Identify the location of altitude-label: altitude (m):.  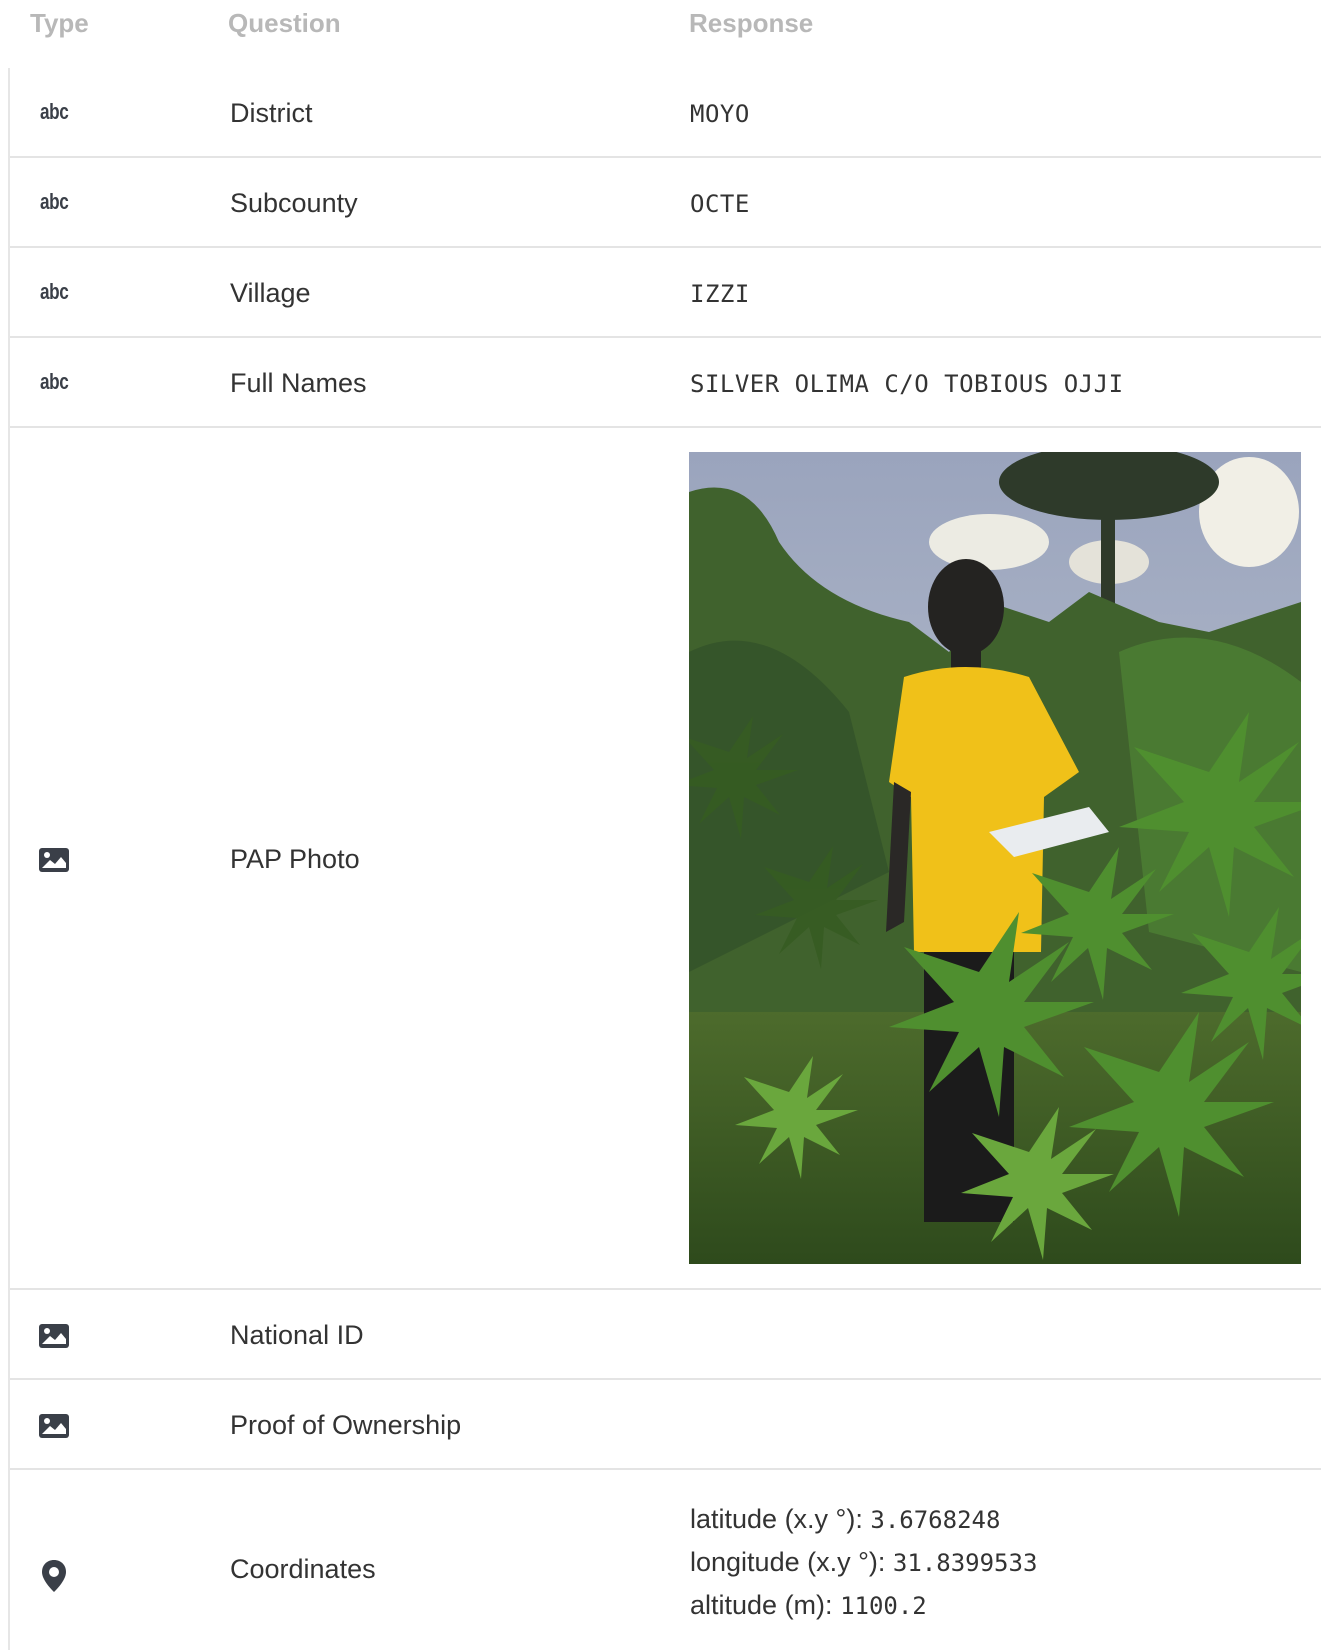
(761, 1605).